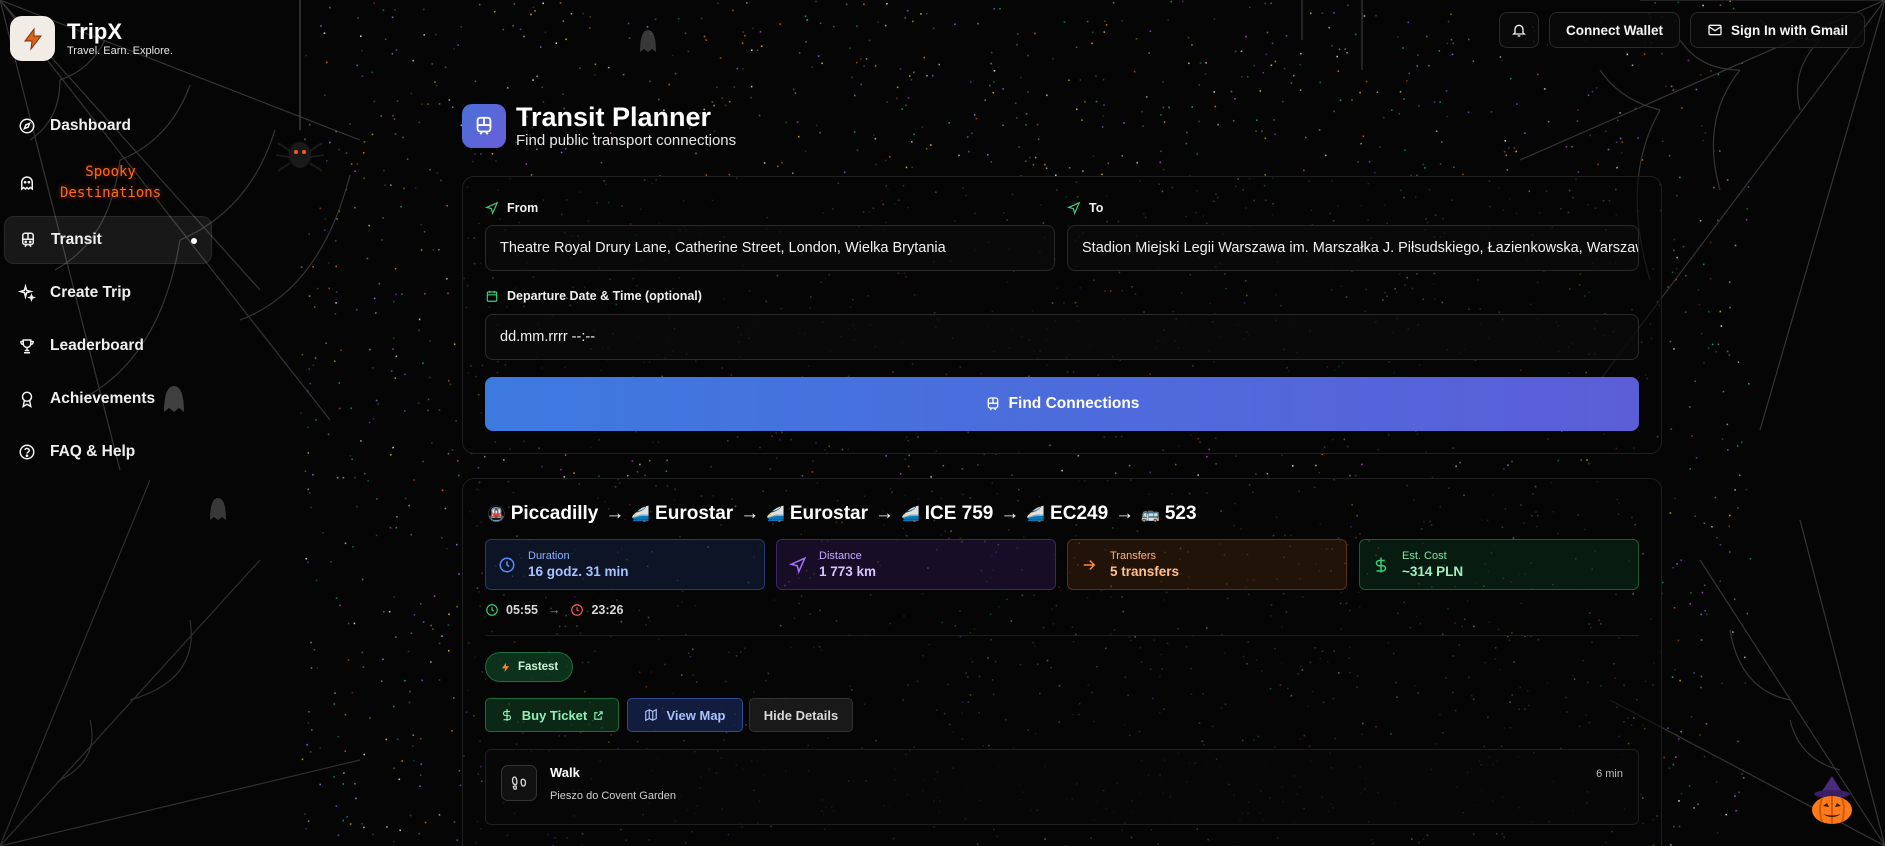 The height and width of the screenshot is (846, 1885). I want to click on to-label: To, so click(1085, 208).